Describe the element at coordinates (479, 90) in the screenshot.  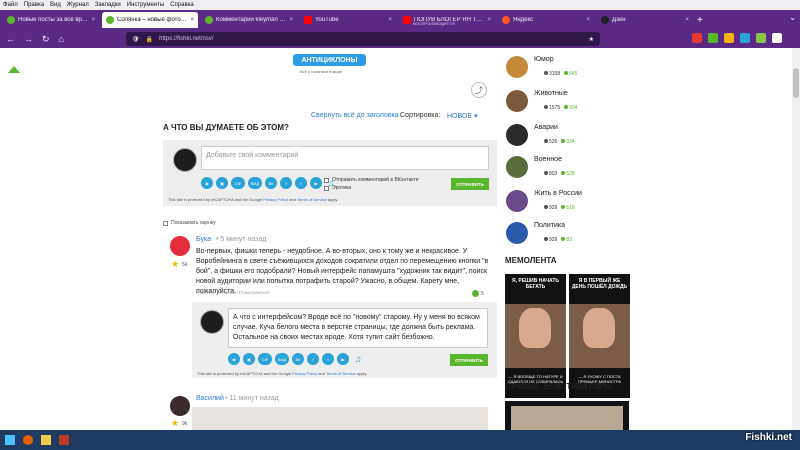
I see `share-icon: ⤴` at that location.